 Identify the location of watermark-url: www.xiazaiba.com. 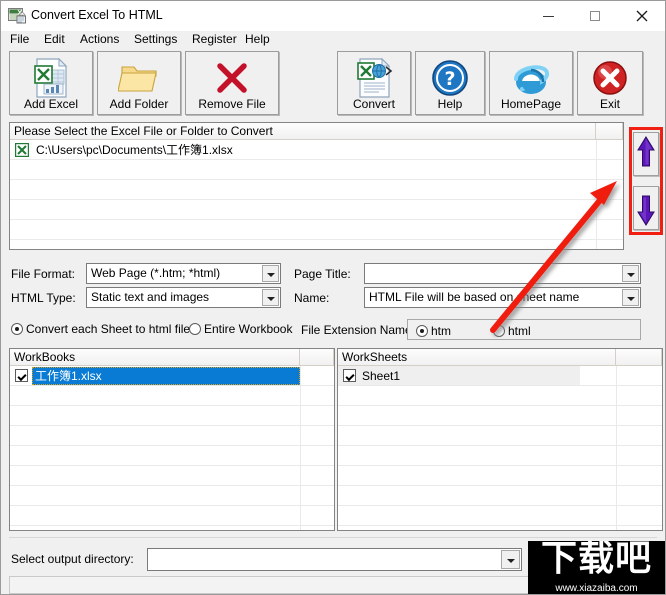
(596, 588).